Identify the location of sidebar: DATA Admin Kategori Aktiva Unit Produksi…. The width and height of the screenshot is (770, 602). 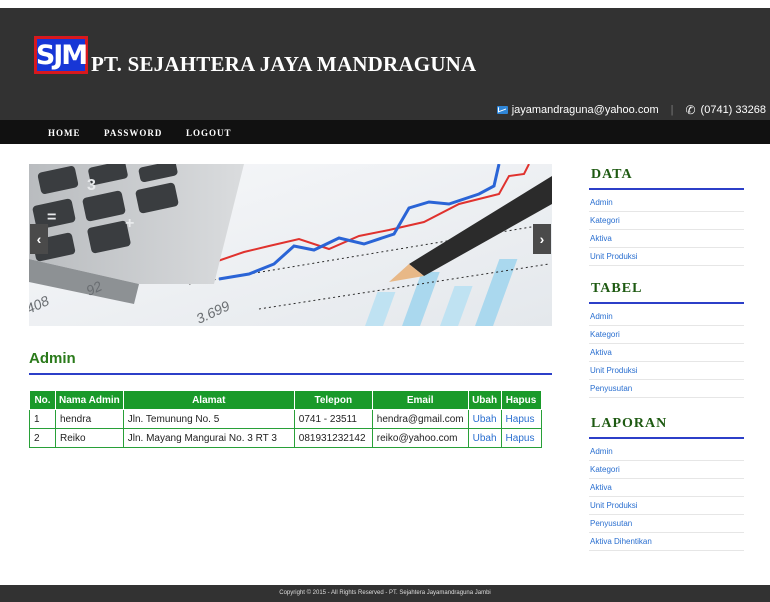
(666, 355).